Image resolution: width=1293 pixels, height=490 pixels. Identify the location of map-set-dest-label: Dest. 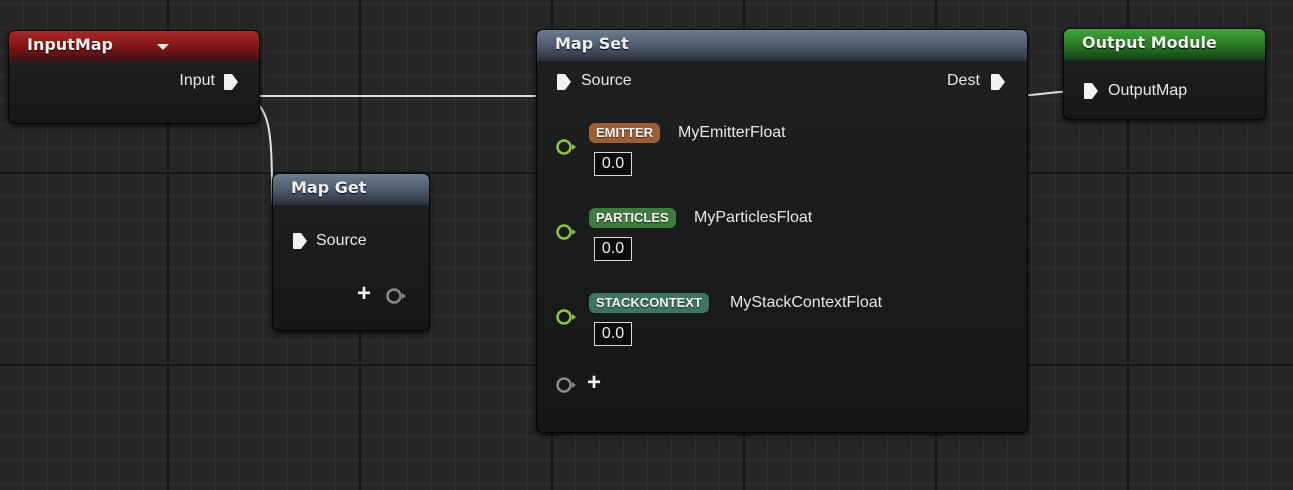
(963, 80).